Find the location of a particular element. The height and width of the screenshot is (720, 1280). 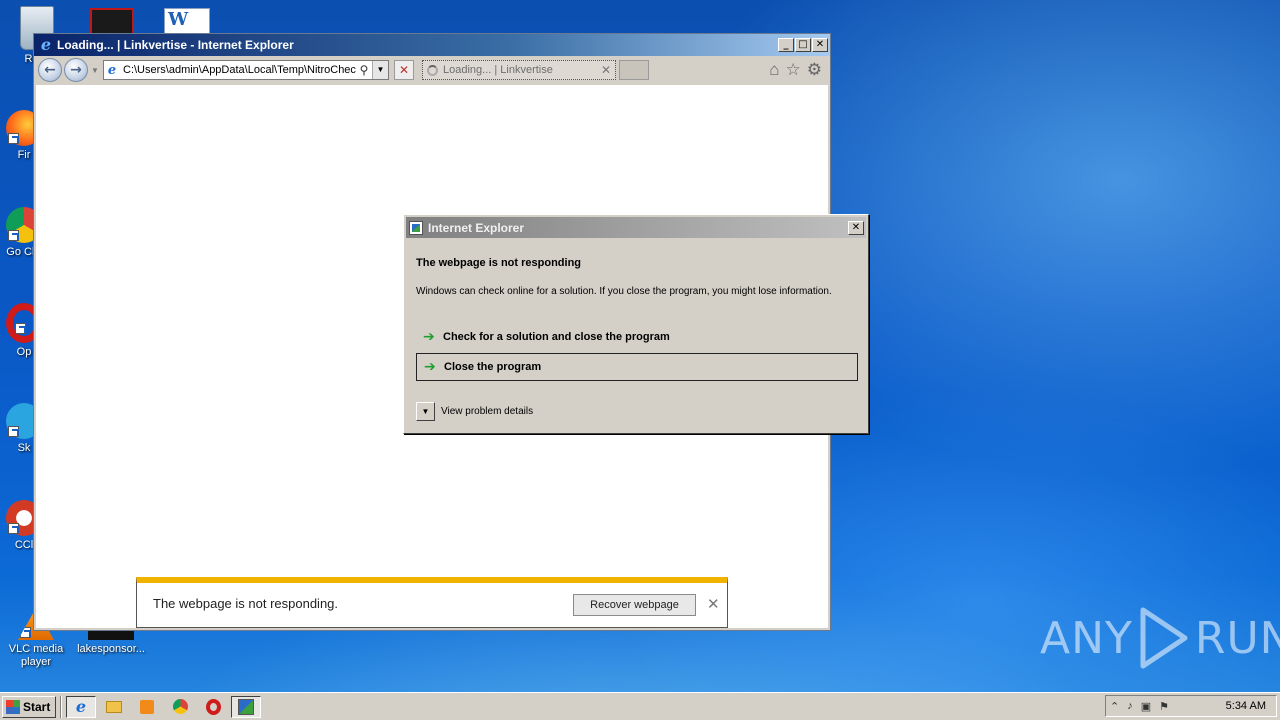

taskbar-explorer-button is located at coordinates (114, 707).